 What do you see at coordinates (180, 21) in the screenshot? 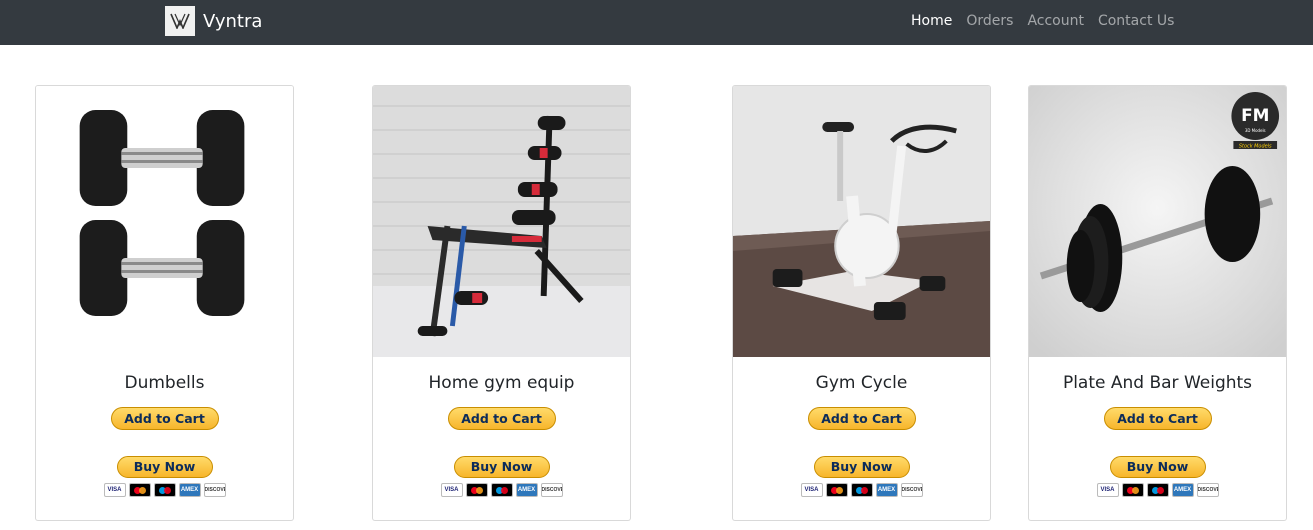
I see `brand-logo-icon` at bounding box center [180, 21].